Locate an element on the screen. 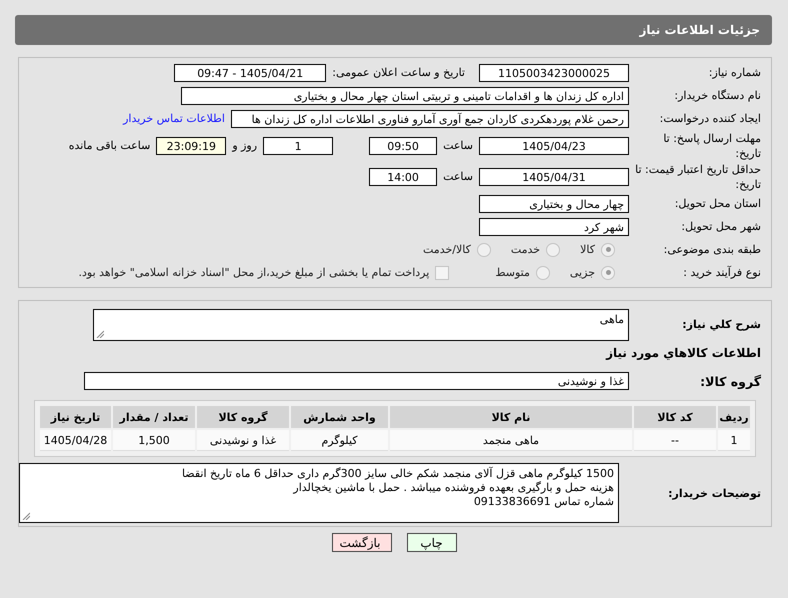 The height and width of the screenshot is (598, 788). remaining-time-field: 23:09:19 is located at coordinates (191, 145).